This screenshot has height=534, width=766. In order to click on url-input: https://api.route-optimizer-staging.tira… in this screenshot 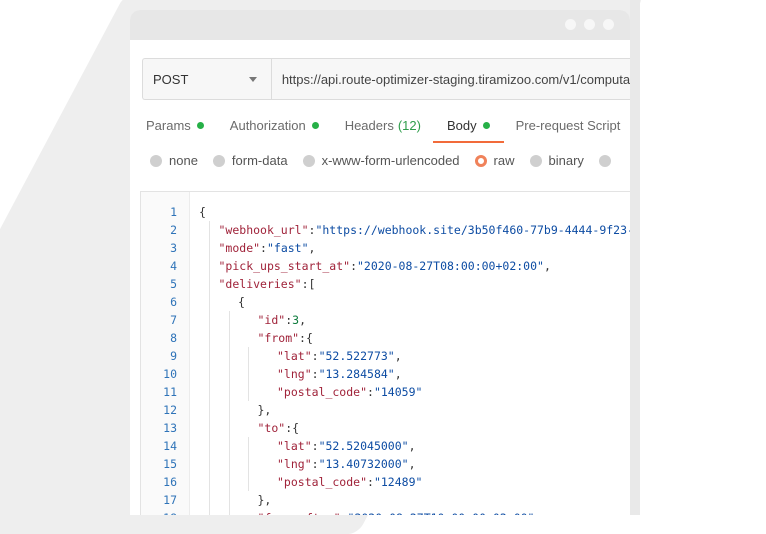, I will do `click(451, 79)`.